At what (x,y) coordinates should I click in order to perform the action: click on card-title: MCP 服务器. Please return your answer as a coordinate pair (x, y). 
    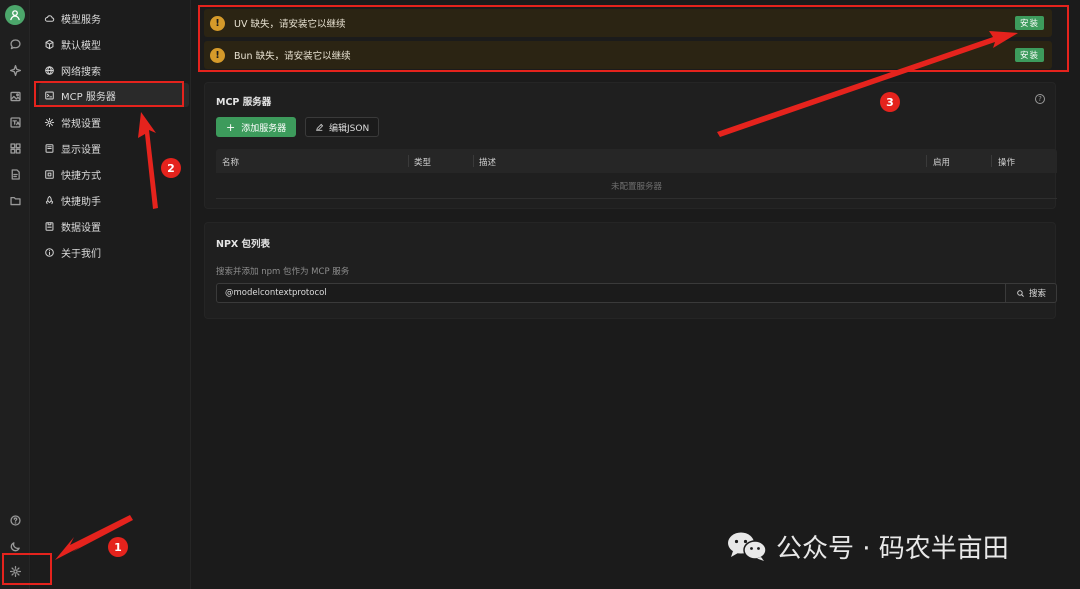
    Looking at the image, I should click on (244, 102).